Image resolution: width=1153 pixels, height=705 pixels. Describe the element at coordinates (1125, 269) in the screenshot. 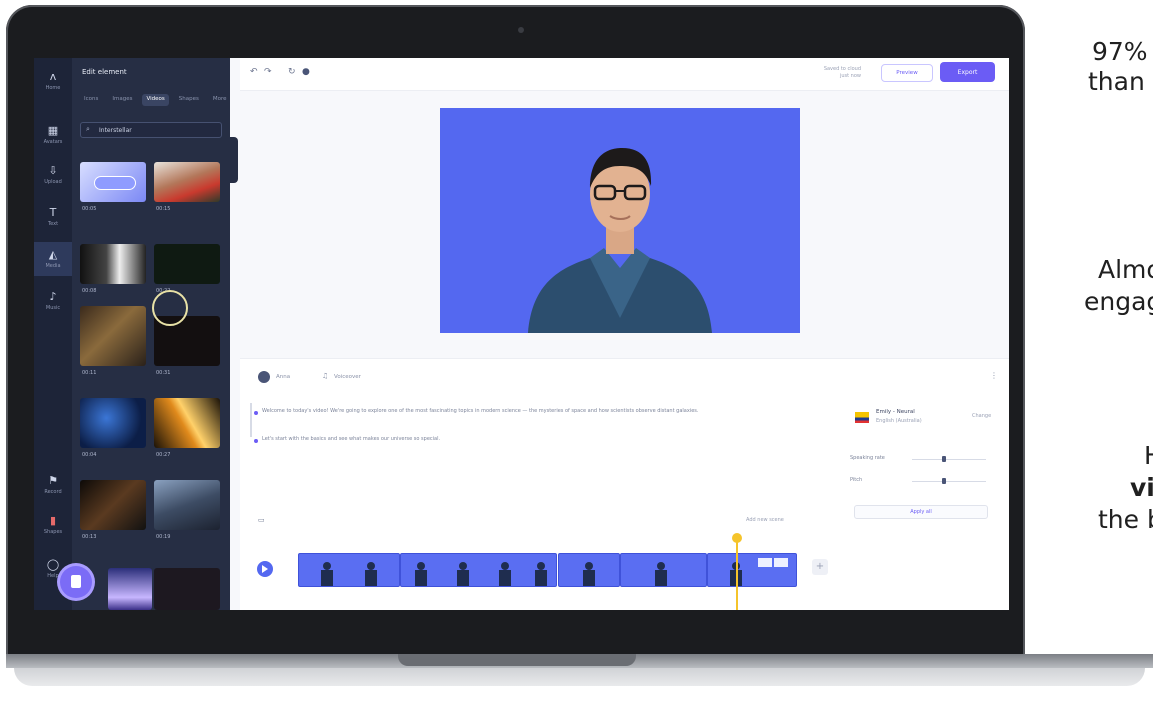

I see `copy-line: Almost` at that location.